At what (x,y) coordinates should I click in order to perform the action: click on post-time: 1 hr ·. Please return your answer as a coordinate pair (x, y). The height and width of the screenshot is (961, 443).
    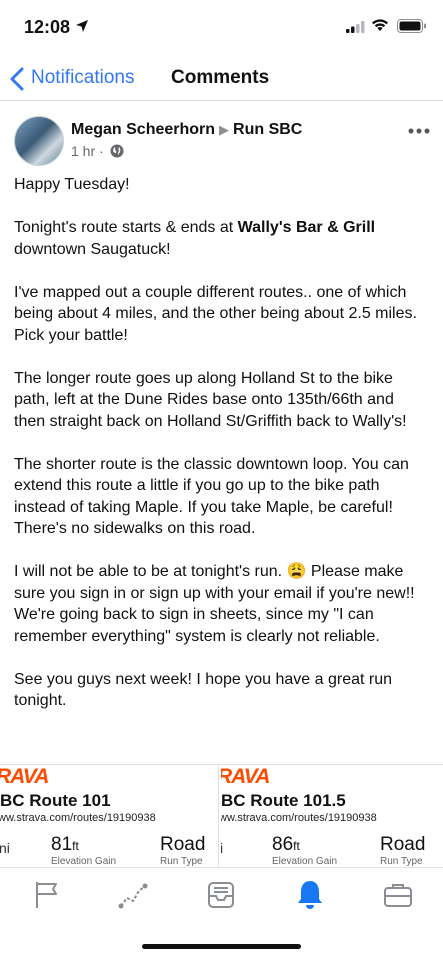
    Looking at the image, I should click on (87, 151).